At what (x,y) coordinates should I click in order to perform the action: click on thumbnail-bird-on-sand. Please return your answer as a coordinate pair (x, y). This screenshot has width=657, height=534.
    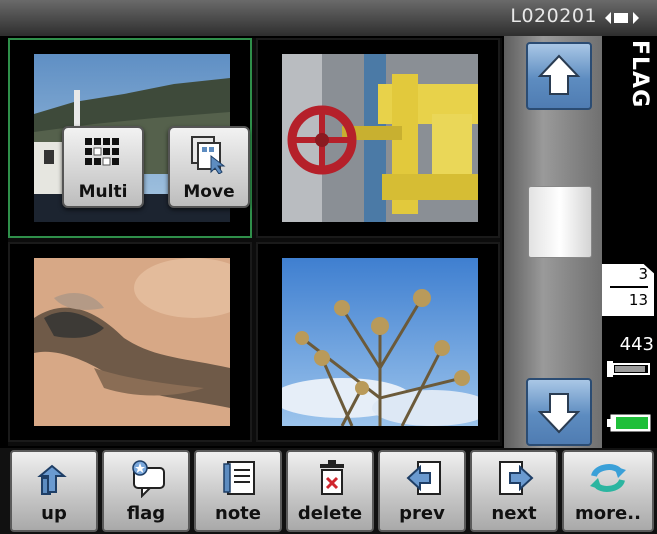
    Looking at the image, I should click on (132, 342).